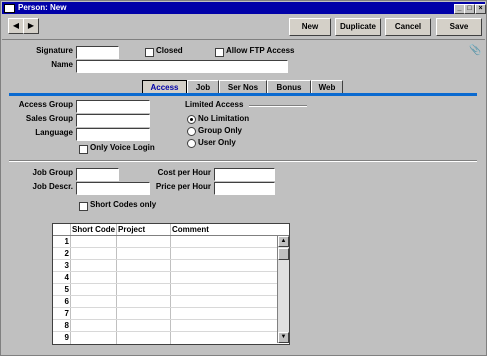 The width and height of the screenshot is (487, 356). I want to click on toolbar: ◀ ▶ New Duplicate Cancel Save, so click(243, 27).